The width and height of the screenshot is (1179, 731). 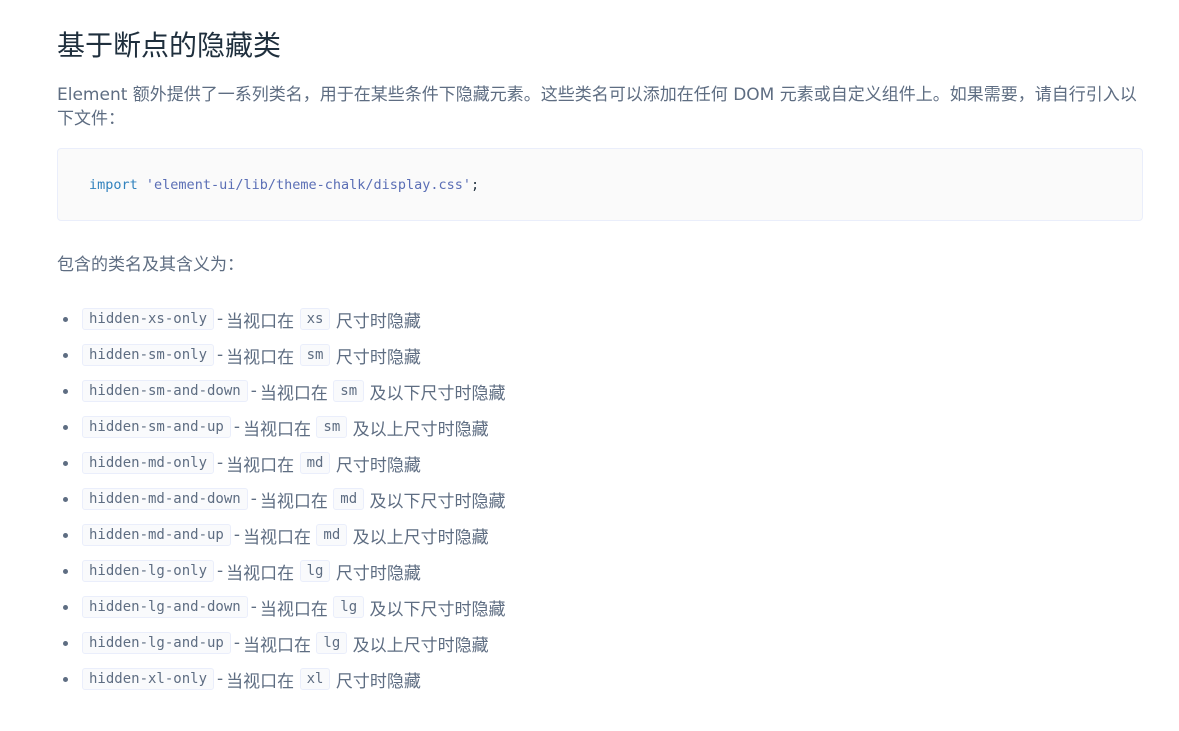 What do you see at coordinates (156, 427) in the screenshot?
I see `class-name-code: hidden-sm-and-up` at bounding box center [156, 427].